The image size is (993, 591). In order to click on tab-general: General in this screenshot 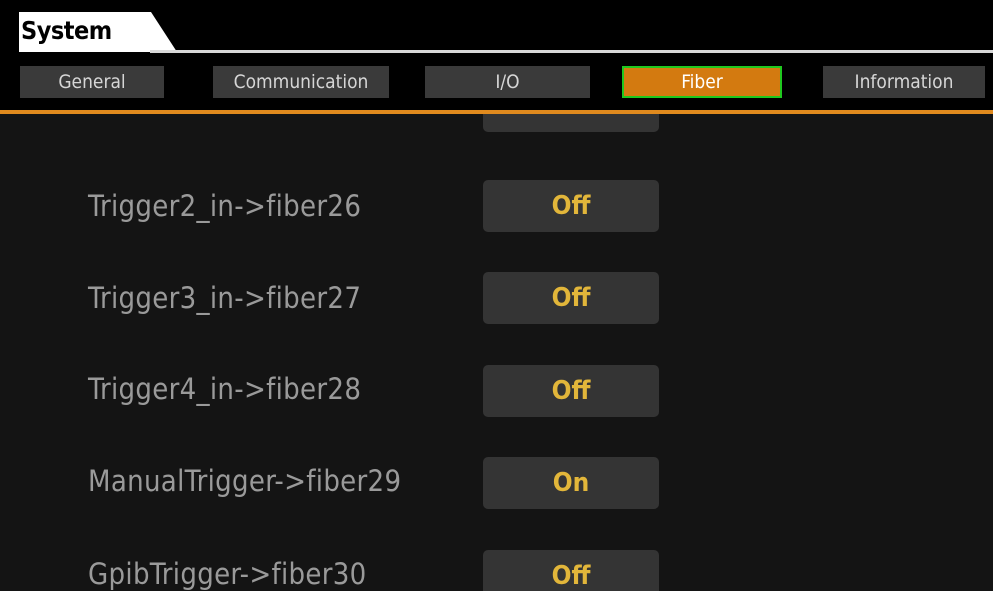, I will do `click(92, 82)`.